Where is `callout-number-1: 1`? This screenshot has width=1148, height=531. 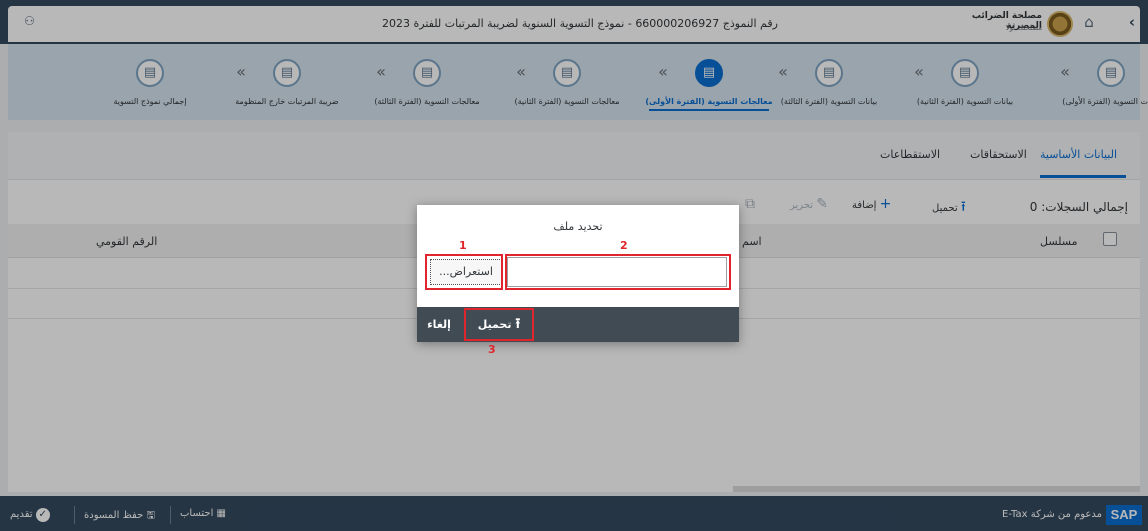
callout-number-1: 1 is located at coordinates (463, 245).